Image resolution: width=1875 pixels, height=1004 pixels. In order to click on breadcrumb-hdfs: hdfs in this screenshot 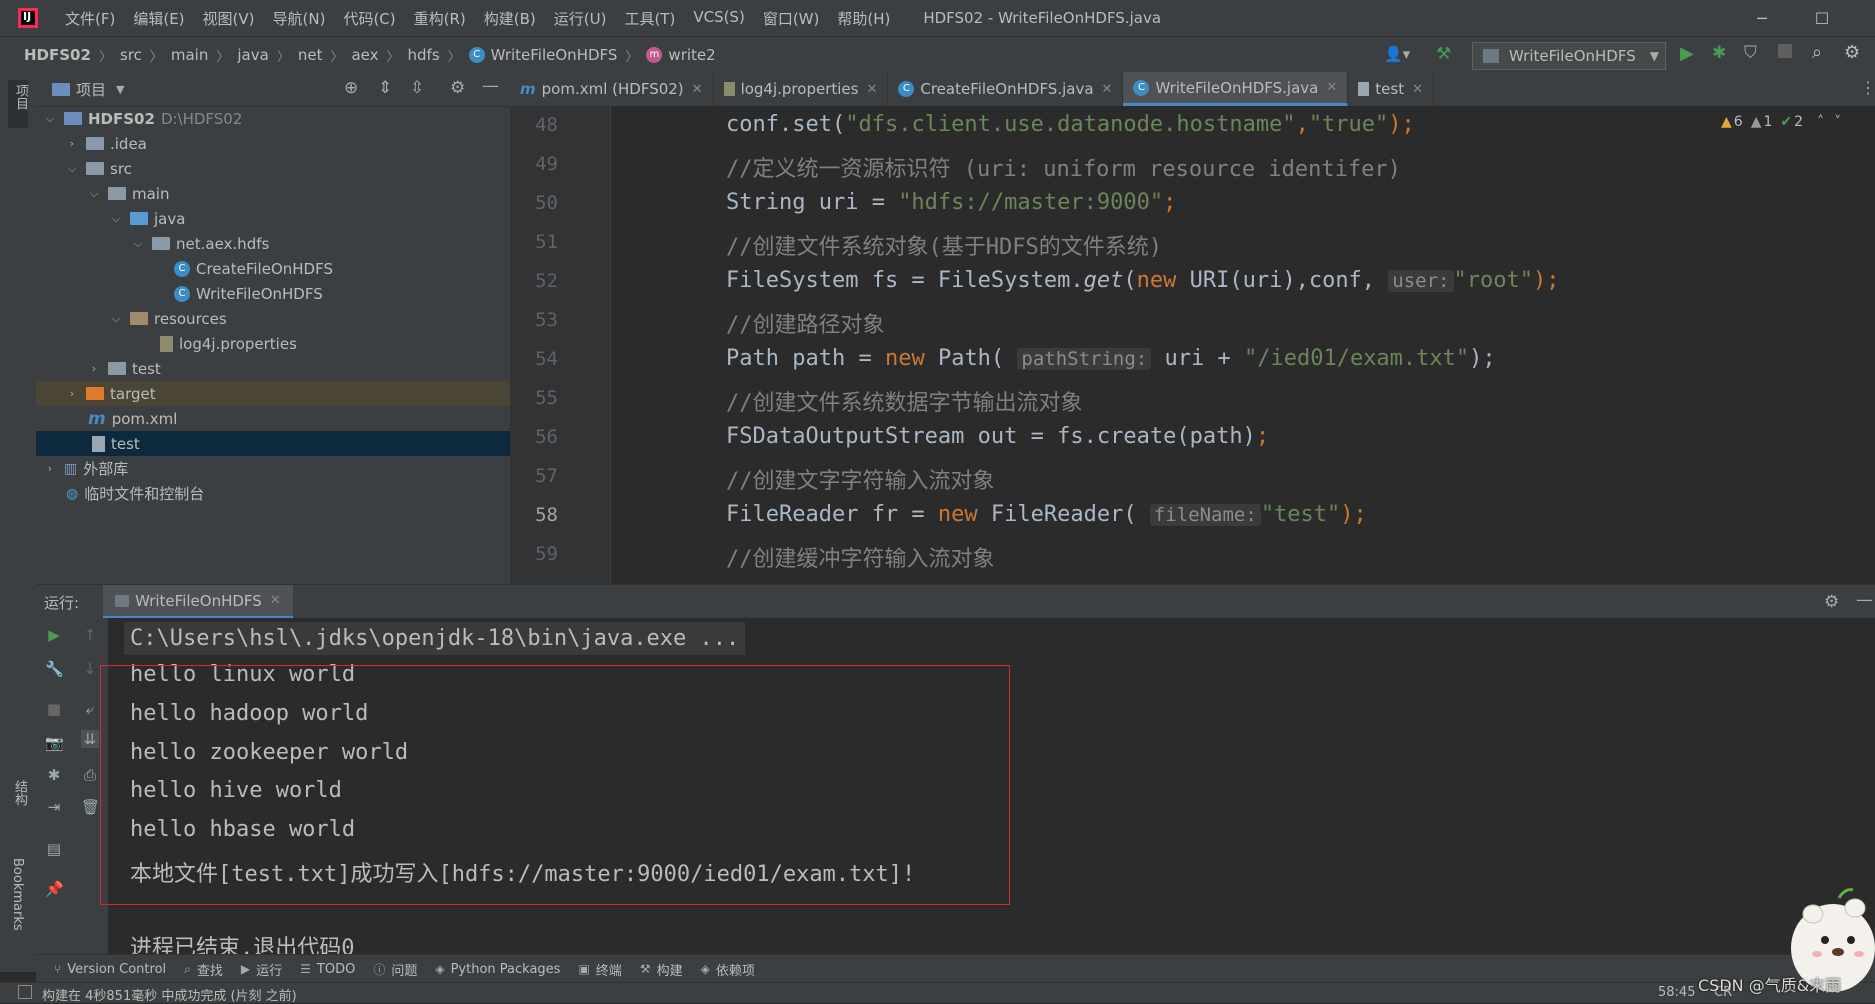, I will do `click(424, 55)`.